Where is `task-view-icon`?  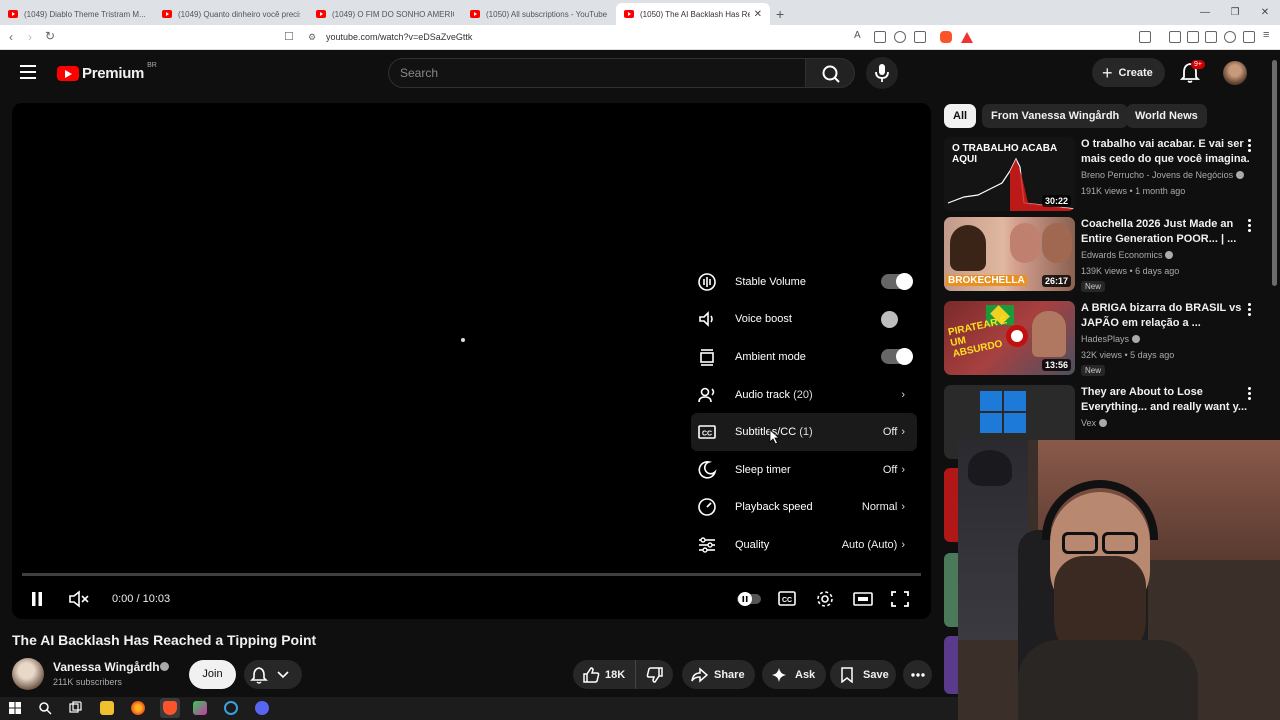
task-view-icon is located at coordinates (75, 708).